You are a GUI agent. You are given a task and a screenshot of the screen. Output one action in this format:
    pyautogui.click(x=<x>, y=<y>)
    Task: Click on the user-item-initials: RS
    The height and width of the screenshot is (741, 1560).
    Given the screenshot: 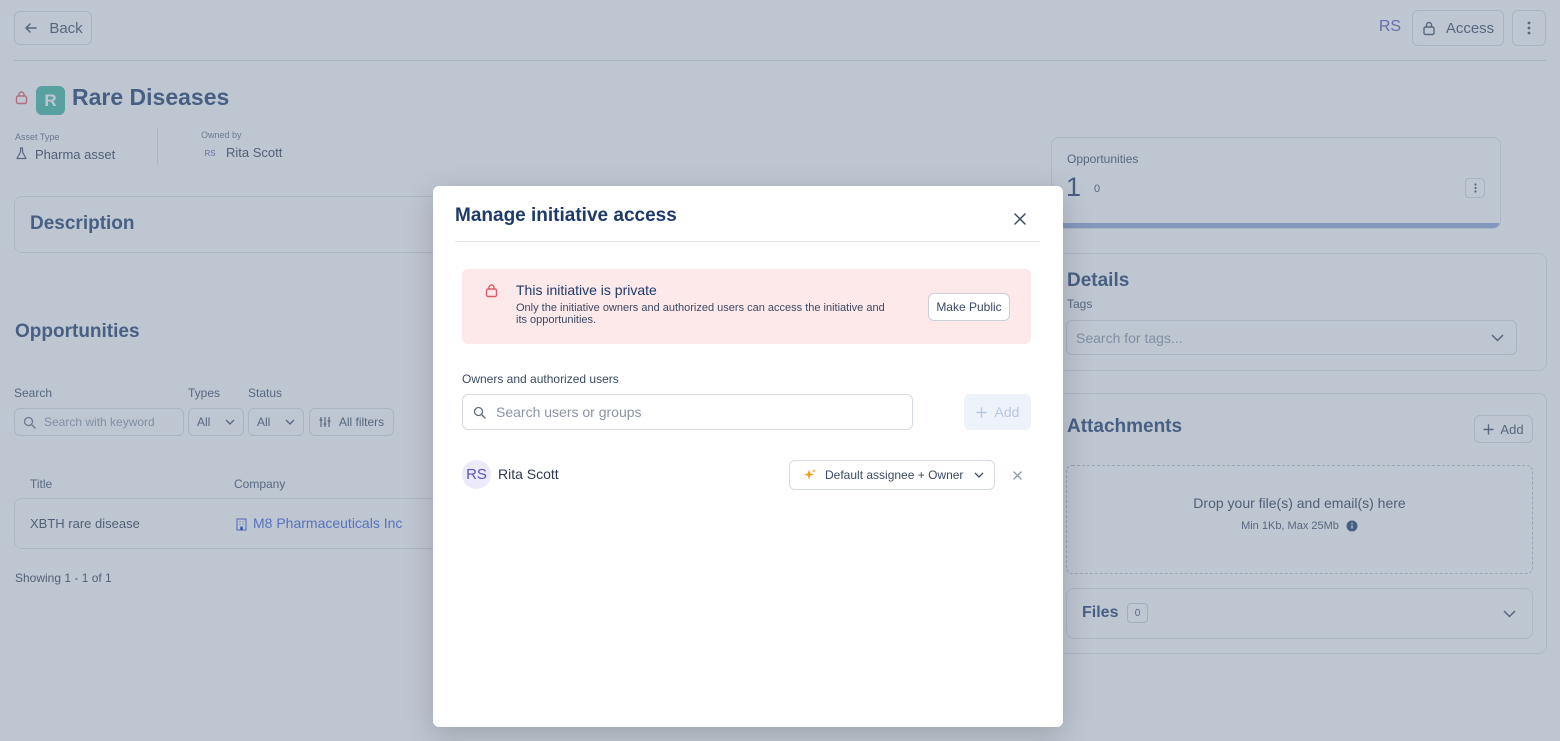 What is the action you would take?
    pyautogui.click(x=476, y=474)
    